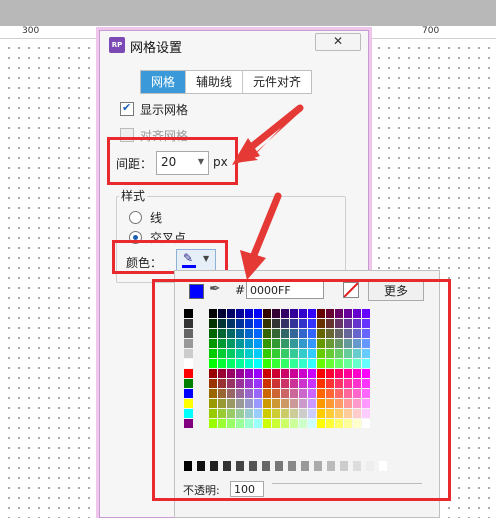  What do you see at coordinates (170, 257) in the screenshot?
I see `highlight-box-color` at bounding box center [170, 257].